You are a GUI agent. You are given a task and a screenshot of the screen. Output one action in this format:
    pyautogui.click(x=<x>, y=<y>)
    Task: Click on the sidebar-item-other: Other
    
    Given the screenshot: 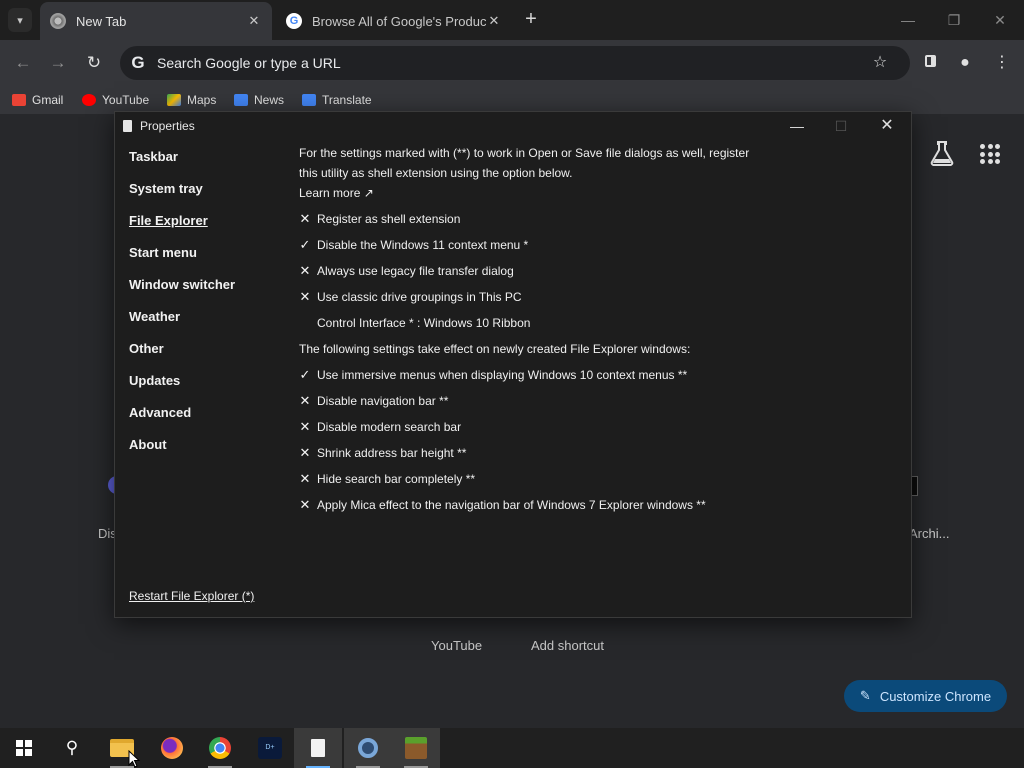 What is the action you would take?
    pyautogui.click(x=146, y=348)
    